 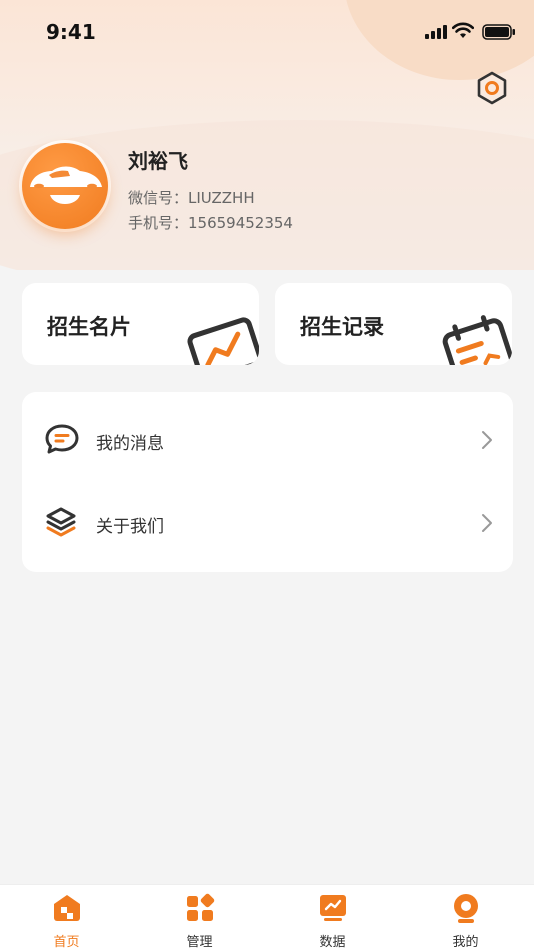 I want to click on bottom-tab-bar: 首页 管理 数据 我的, so click(x=267, y=917).